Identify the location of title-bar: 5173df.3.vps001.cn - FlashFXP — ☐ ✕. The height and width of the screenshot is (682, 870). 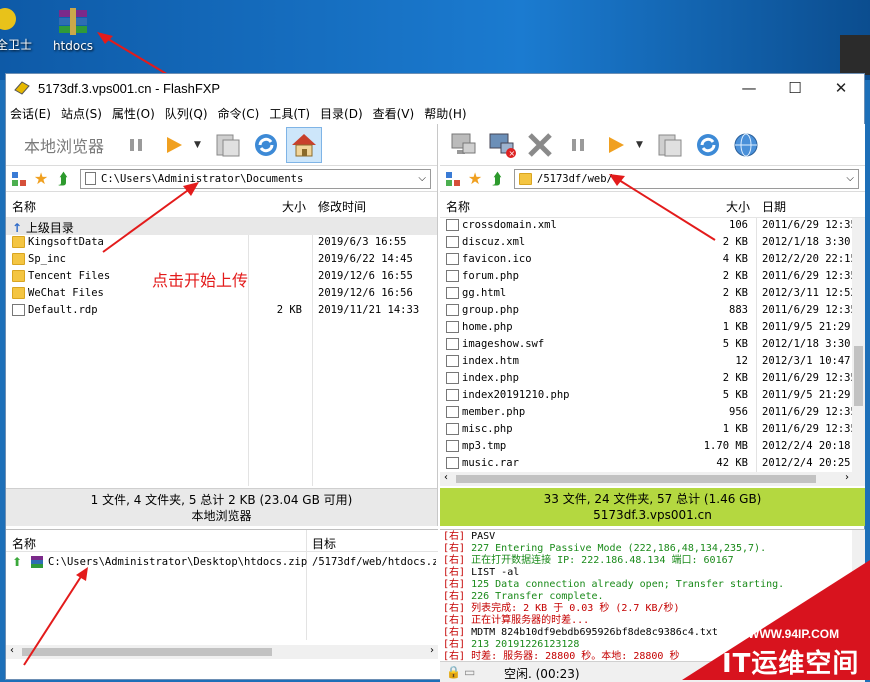
(435, 88).